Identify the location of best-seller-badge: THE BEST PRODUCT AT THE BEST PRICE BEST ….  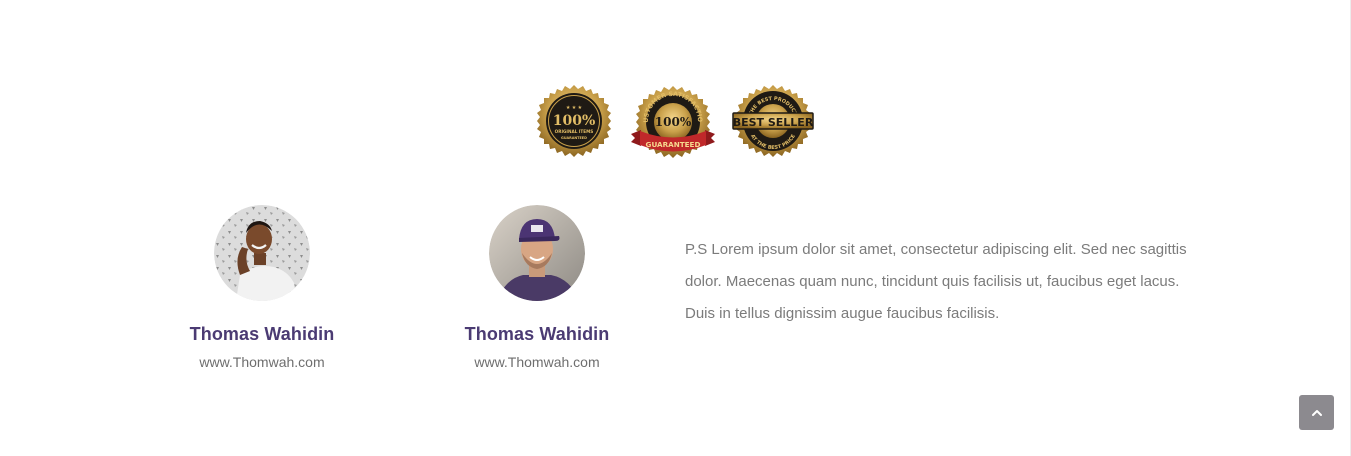
(773, 122).